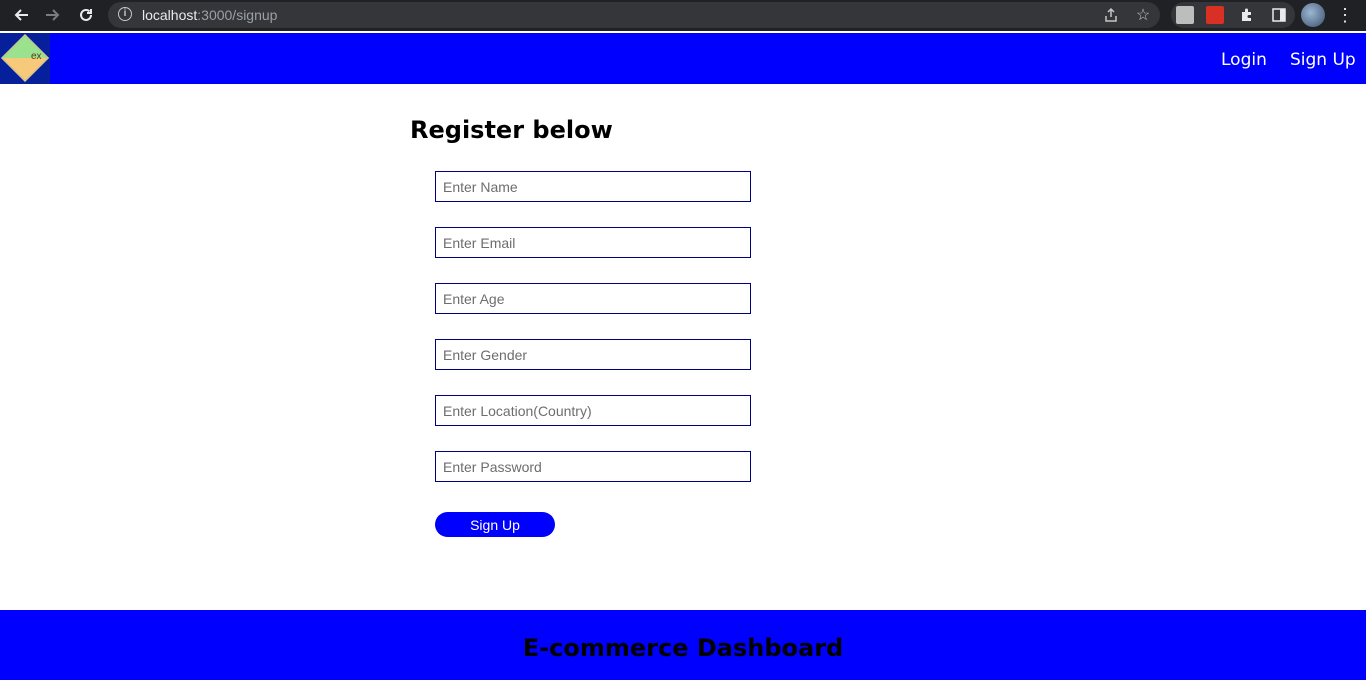 This screenshot has height=680, width=1366. What do you see at coordinates (634, 15) in the screenshot?
I see `address-bar: i localhost:3000/signup ☆` at bounding box center [634, 15].